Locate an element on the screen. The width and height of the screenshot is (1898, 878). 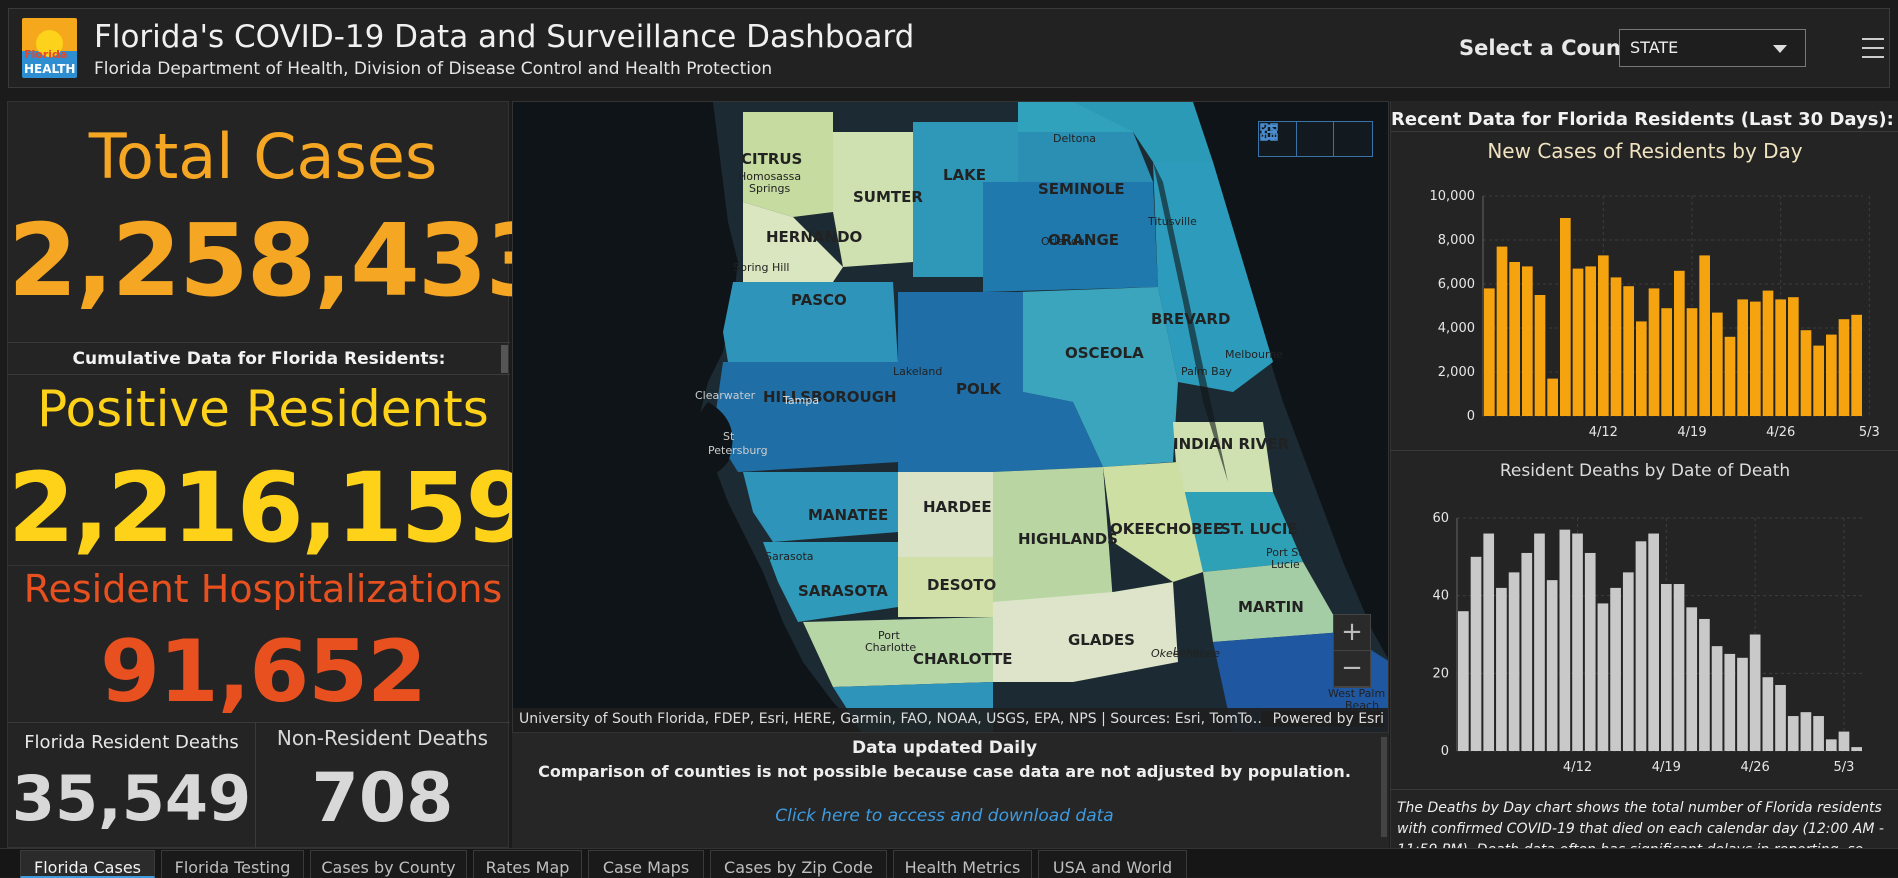
svg-text: Lucie is located at coordinates (1285, 564).